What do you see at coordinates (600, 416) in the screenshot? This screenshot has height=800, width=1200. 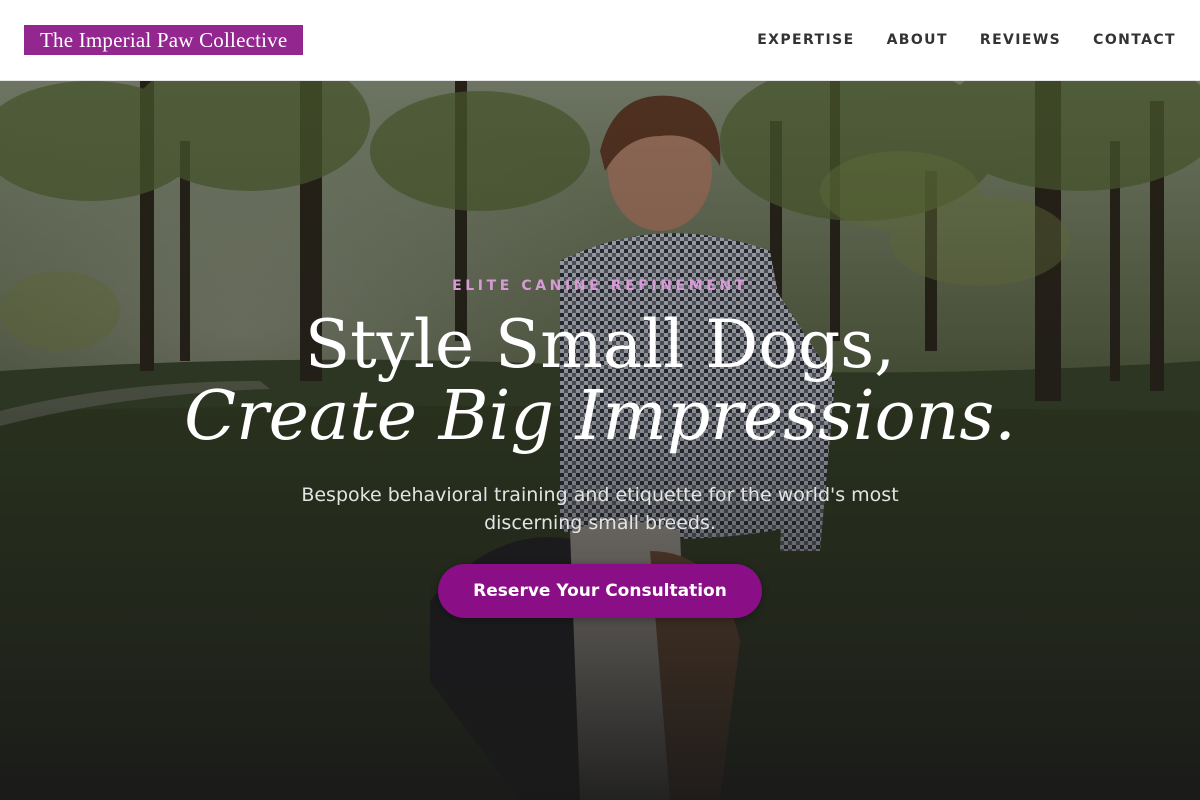 I see `hero-headline-line2: Create Big Impressions.` at bounding box center [600, 416].